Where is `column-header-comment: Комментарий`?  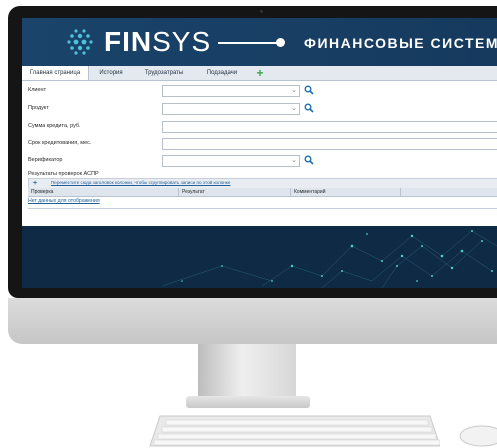
column-header-comment: Комментарий is located at coordinates (310, 192).